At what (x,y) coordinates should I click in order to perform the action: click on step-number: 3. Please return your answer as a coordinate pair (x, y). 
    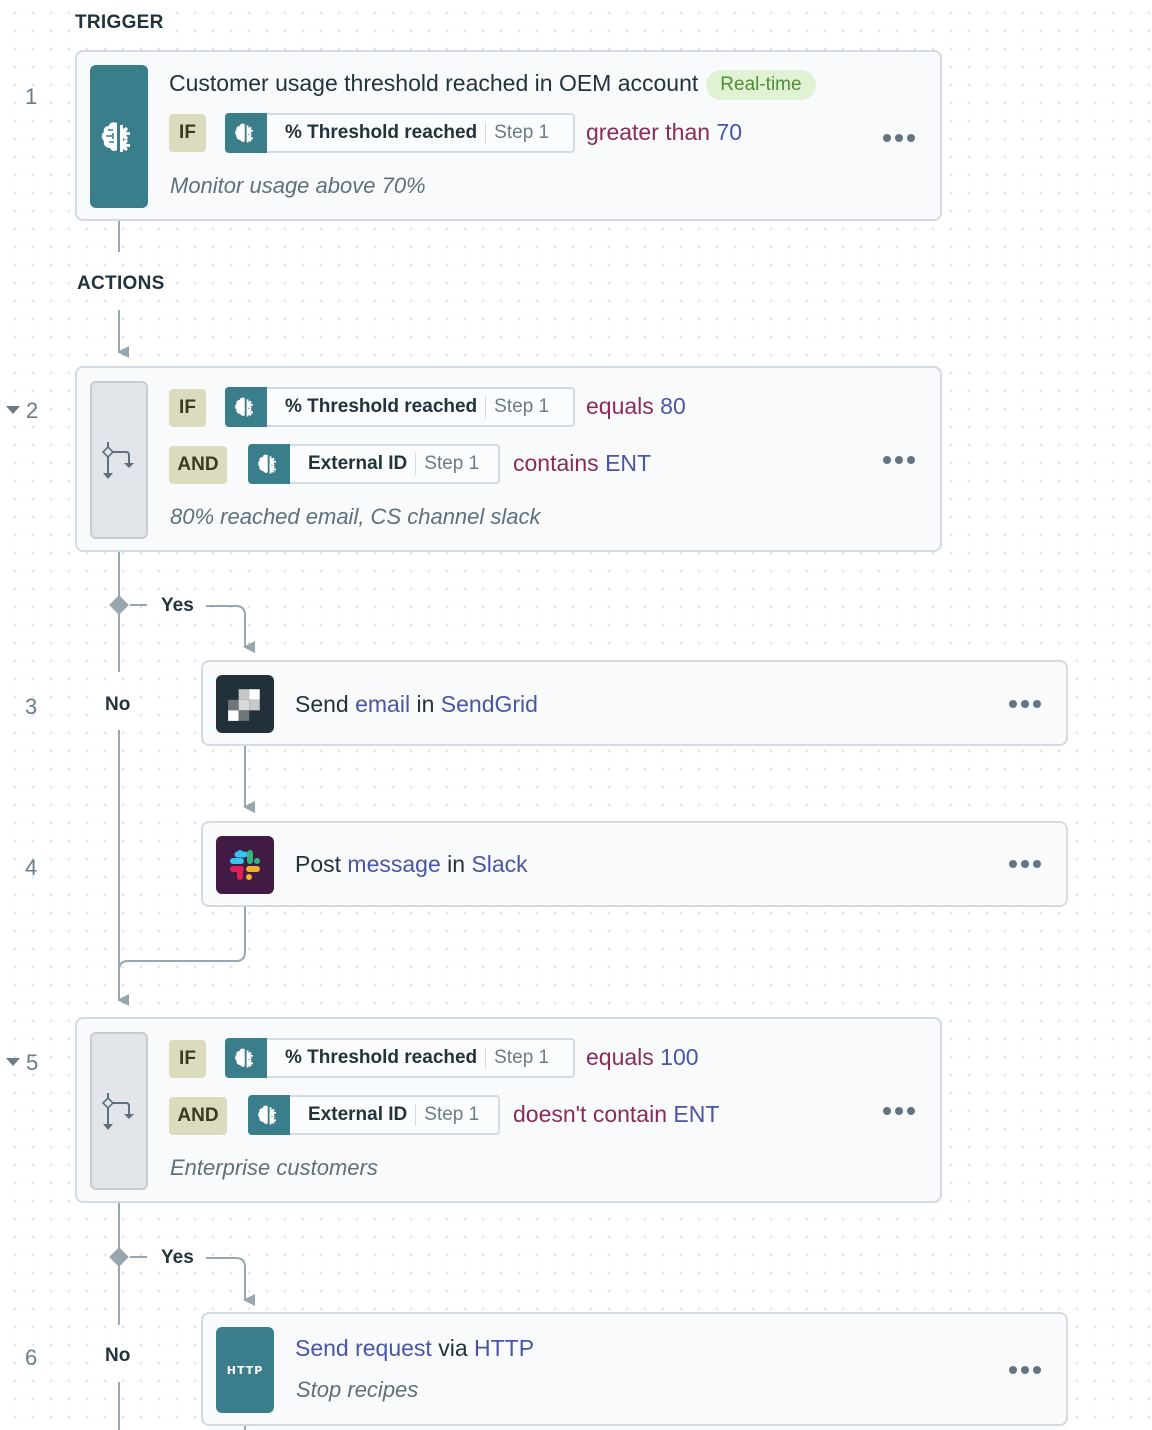
    Looking at the image, I should click on (31, 706).